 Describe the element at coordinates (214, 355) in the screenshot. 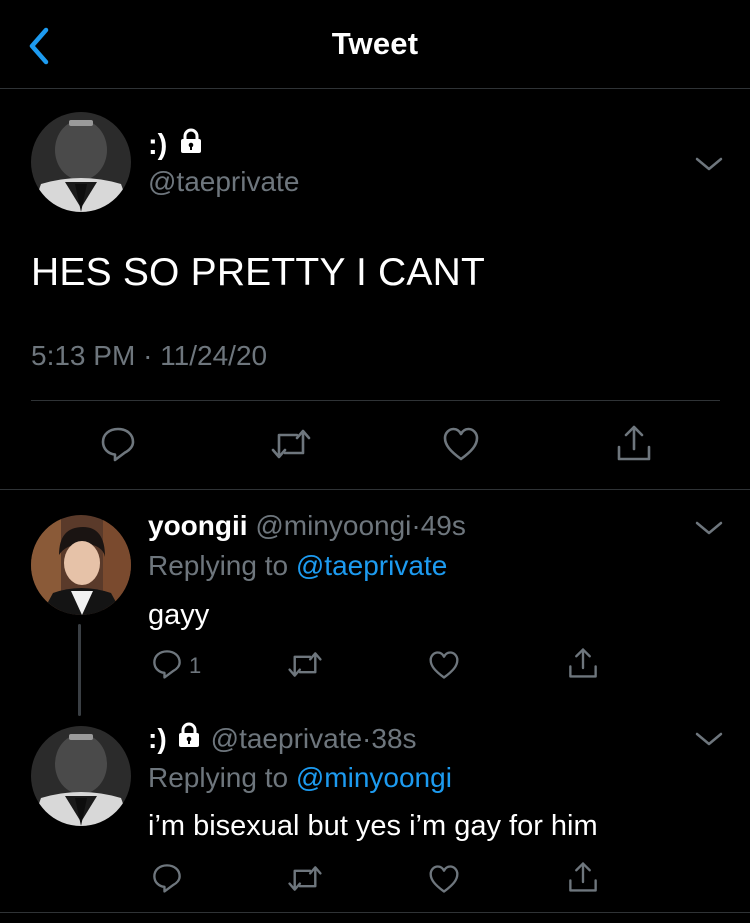

I see `tweet-date: 11/24/20` at that location.